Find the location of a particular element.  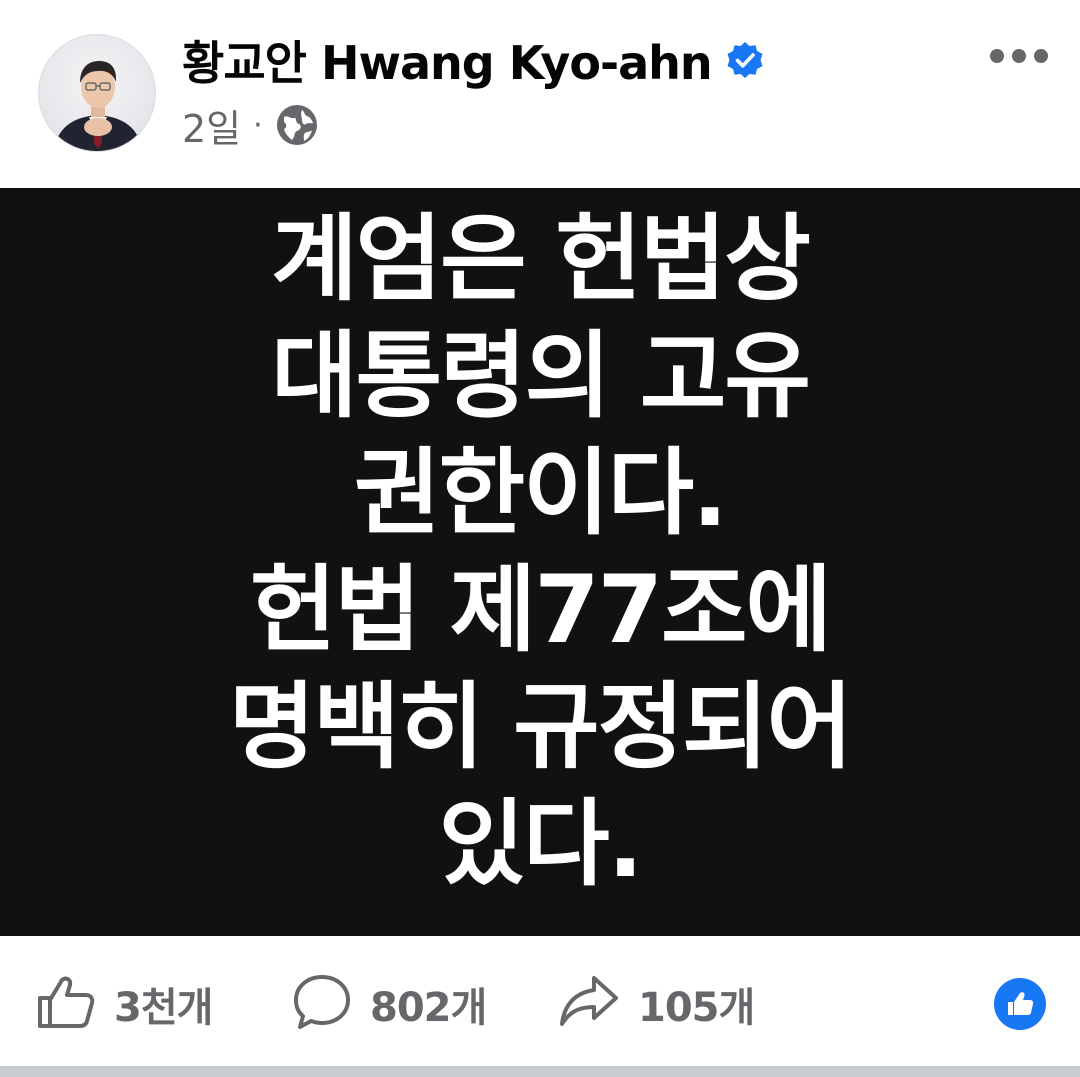

post-image-line: 명백히 규정되어 is located at coordinates (540, 727).